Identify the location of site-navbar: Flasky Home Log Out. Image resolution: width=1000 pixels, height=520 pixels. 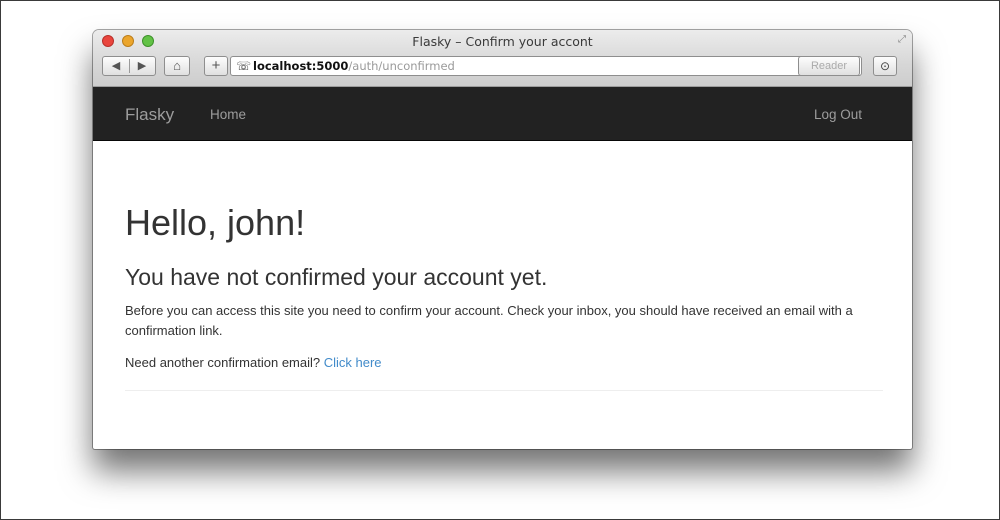
(502, 114).